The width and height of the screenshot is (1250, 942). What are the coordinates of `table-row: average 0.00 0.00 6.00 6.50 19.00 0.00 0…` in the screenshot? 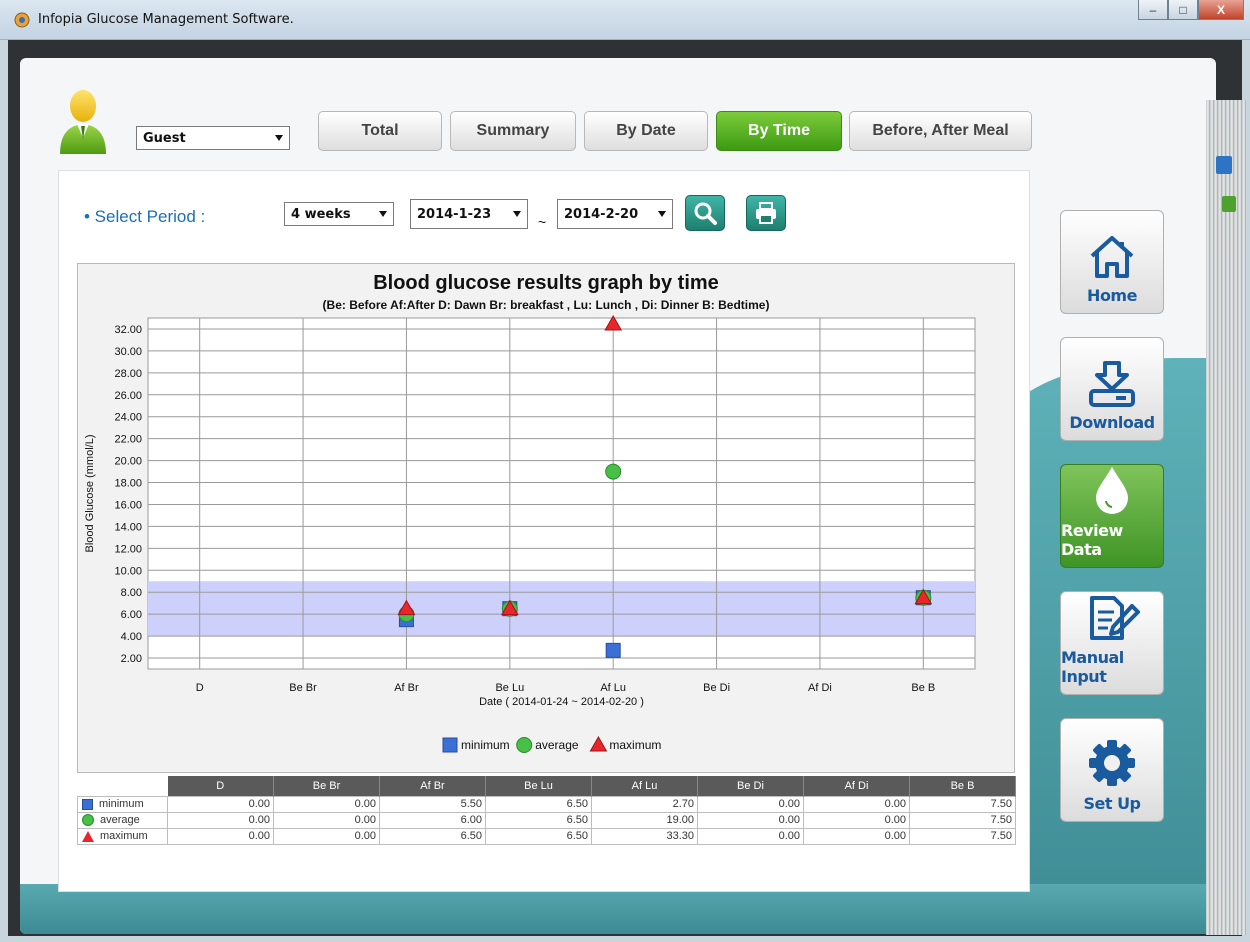 It's located at (546, 820).